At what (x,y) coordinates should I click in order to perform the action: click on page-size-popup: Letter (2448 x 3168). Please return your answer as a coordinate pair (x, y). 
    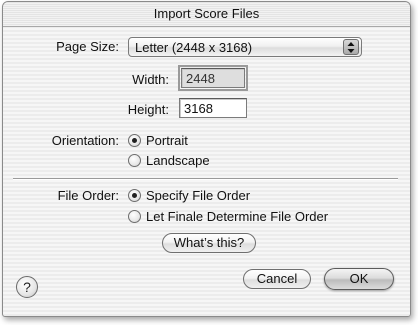
    Looking at the image, I should click on (245, 47).